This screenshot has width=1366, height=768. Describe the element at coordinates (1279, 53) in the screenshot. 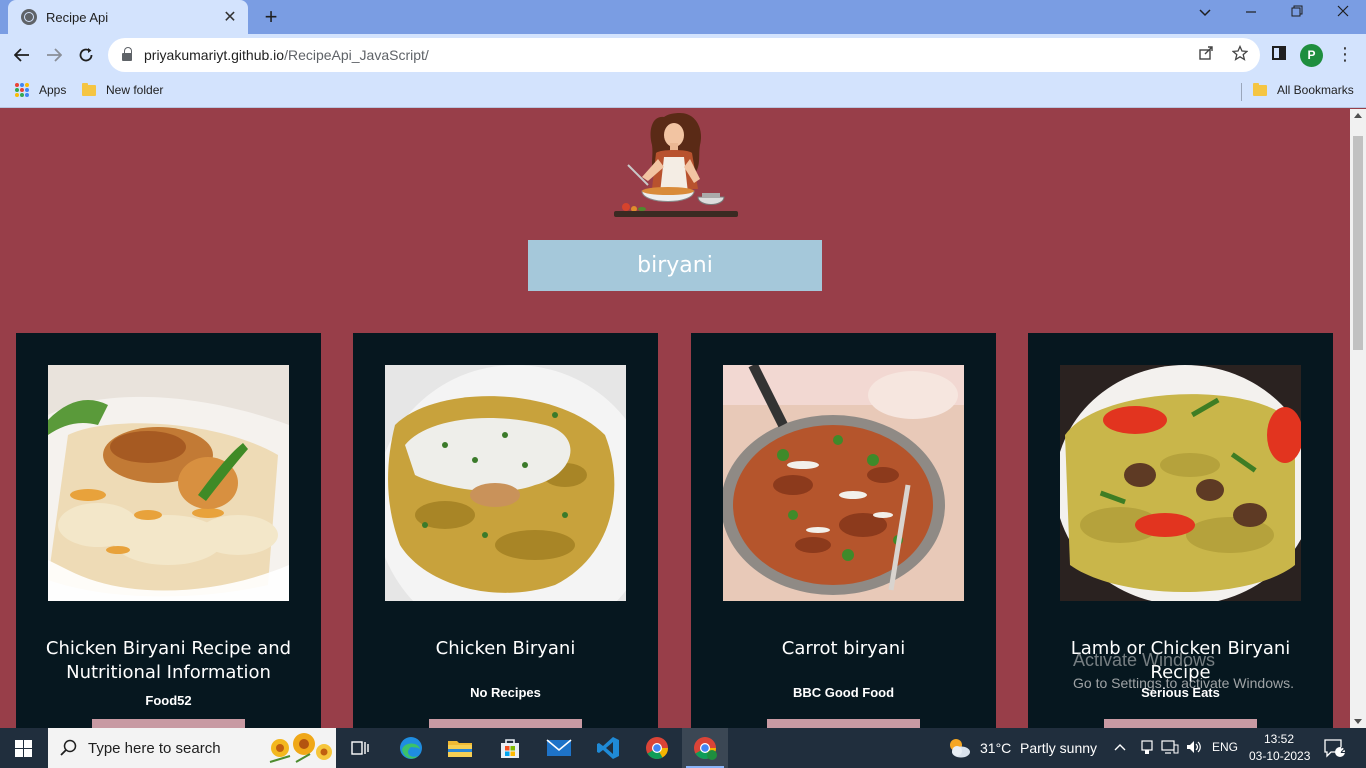

I see `side-panel-icon` at that location.